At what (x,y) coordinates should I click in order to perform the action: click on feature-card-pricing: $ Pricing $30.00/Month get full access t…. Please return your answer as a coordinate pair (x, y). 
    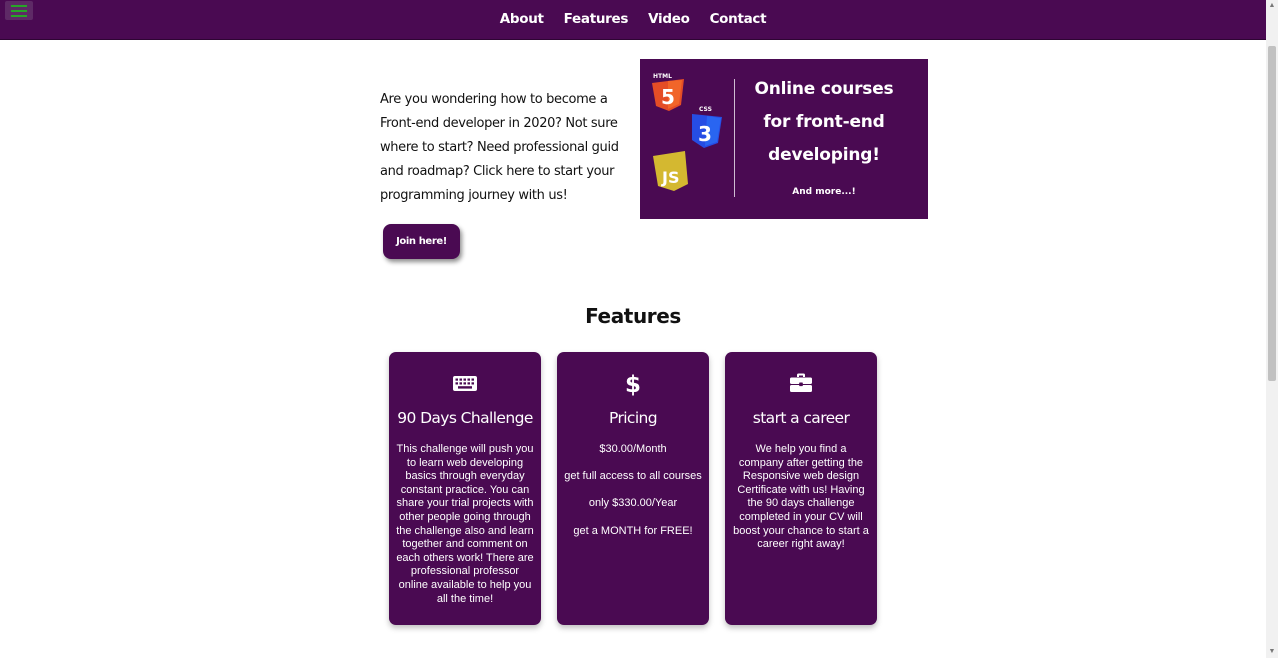
    Looking at the image, I should click on (633, 488).